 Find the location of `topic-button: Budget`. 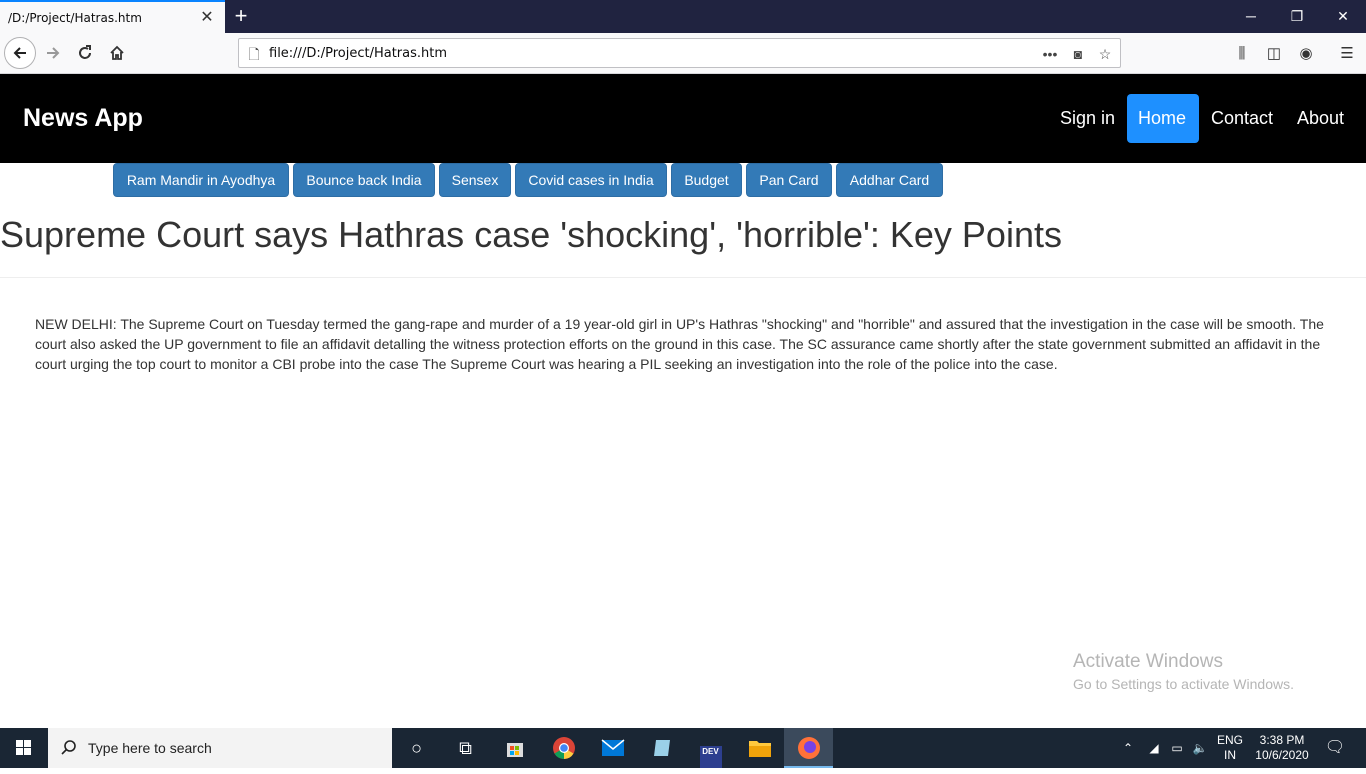

topic-button: Budget is located at coordinates (706, 180).